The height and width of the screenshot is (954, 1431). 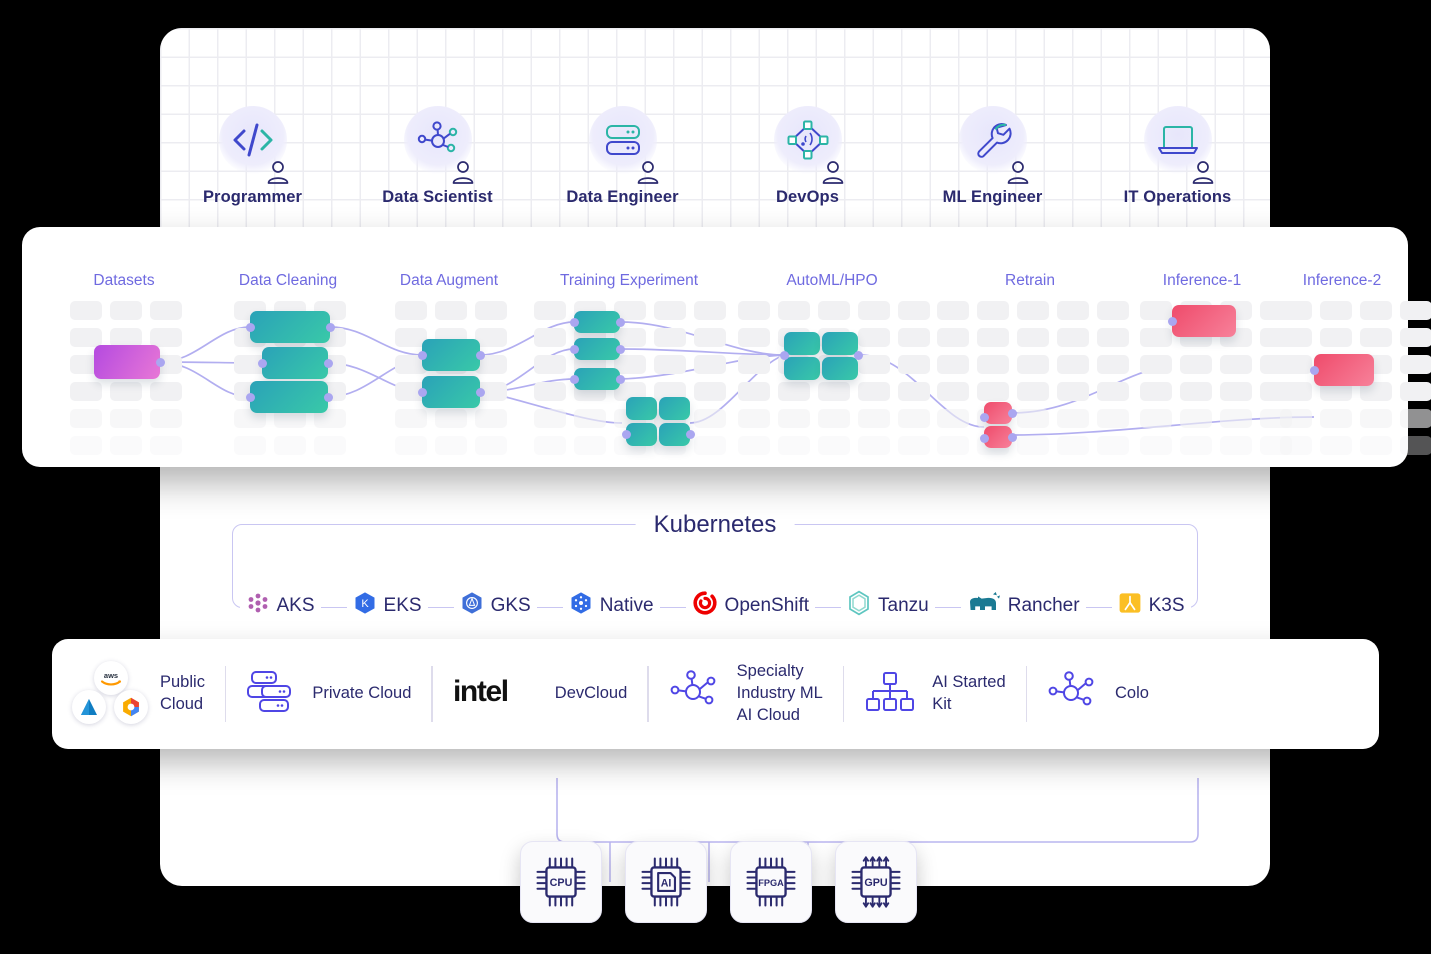 I want to click on persona-data-scientist: Data Scientist, so click(x=438, y=156).